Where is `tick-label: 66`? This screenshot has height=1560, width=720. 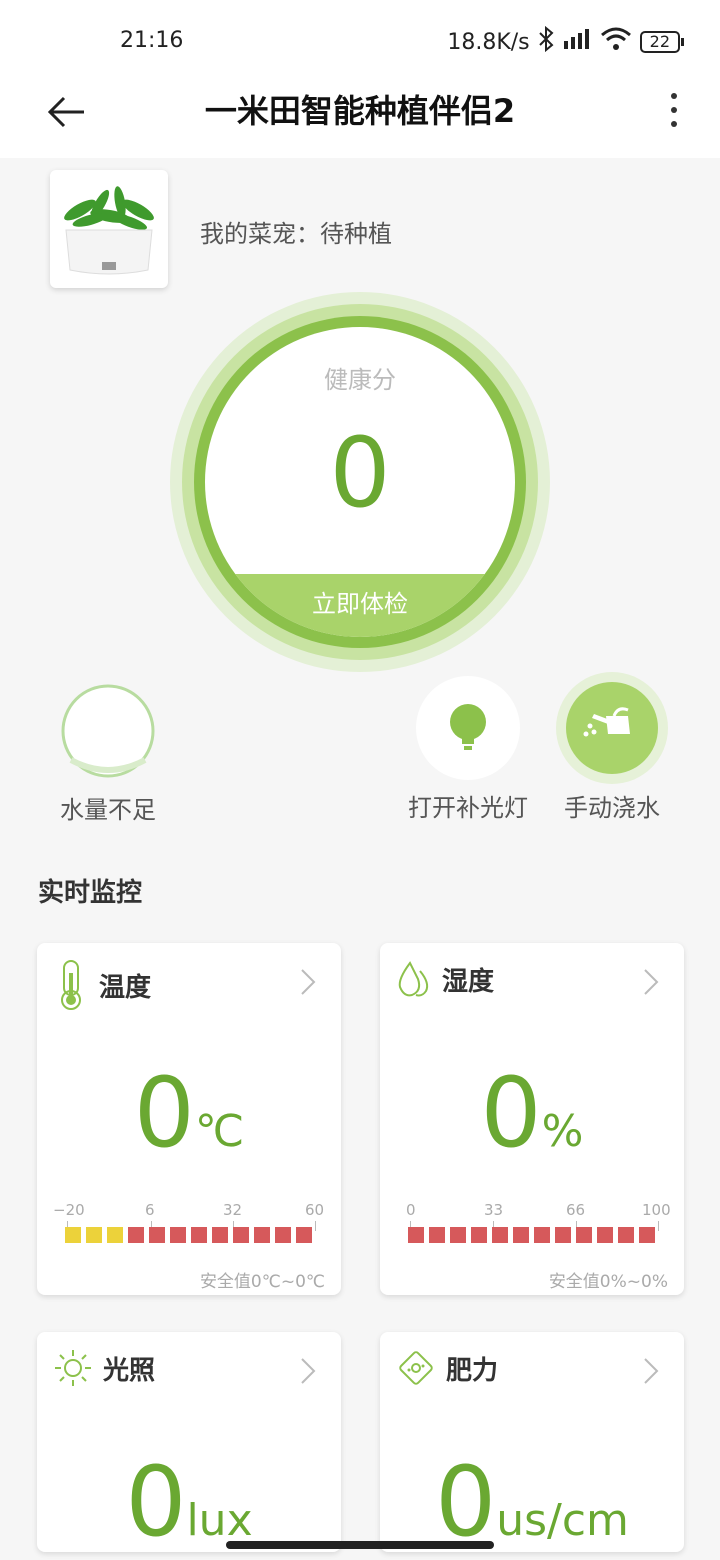
tick-label: 66 is located at coordinates (576, 1210).